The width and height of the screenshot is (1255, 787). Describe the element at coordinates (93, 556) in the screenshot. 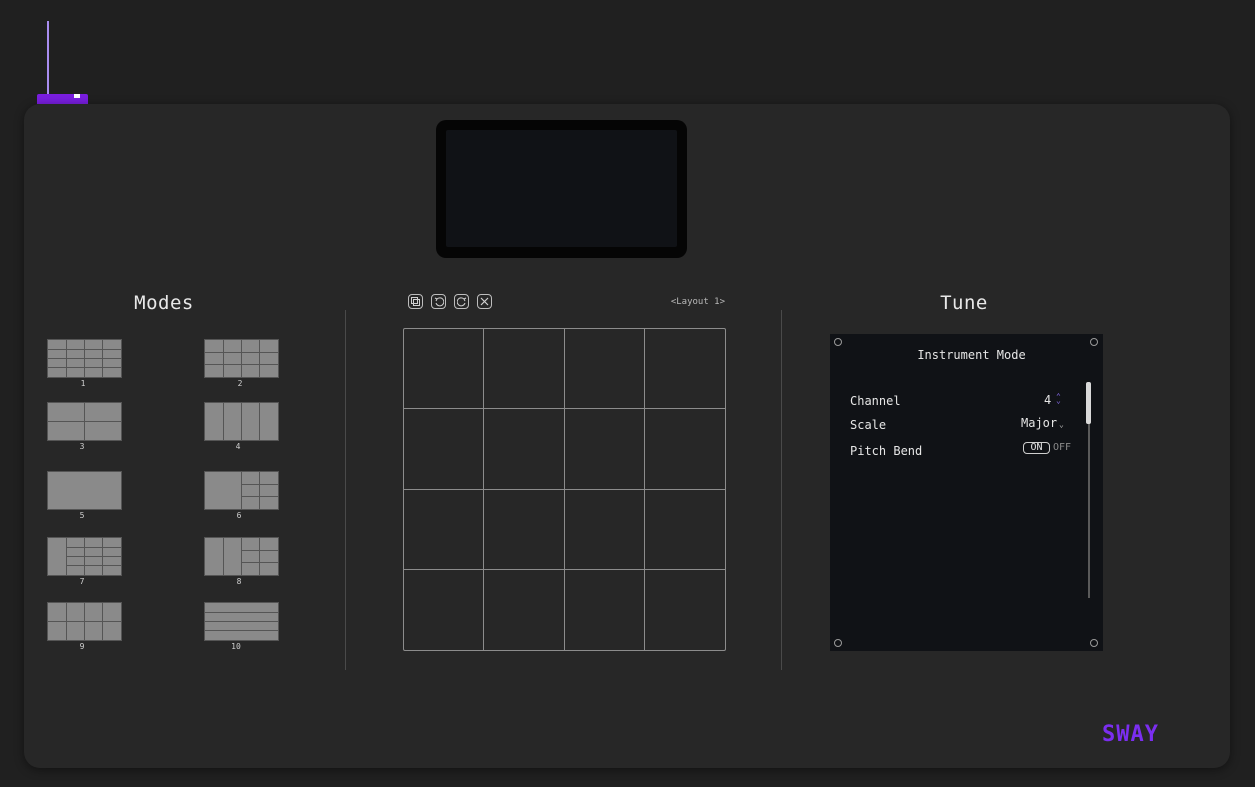

I see `split-grid-left-icon` at that location.